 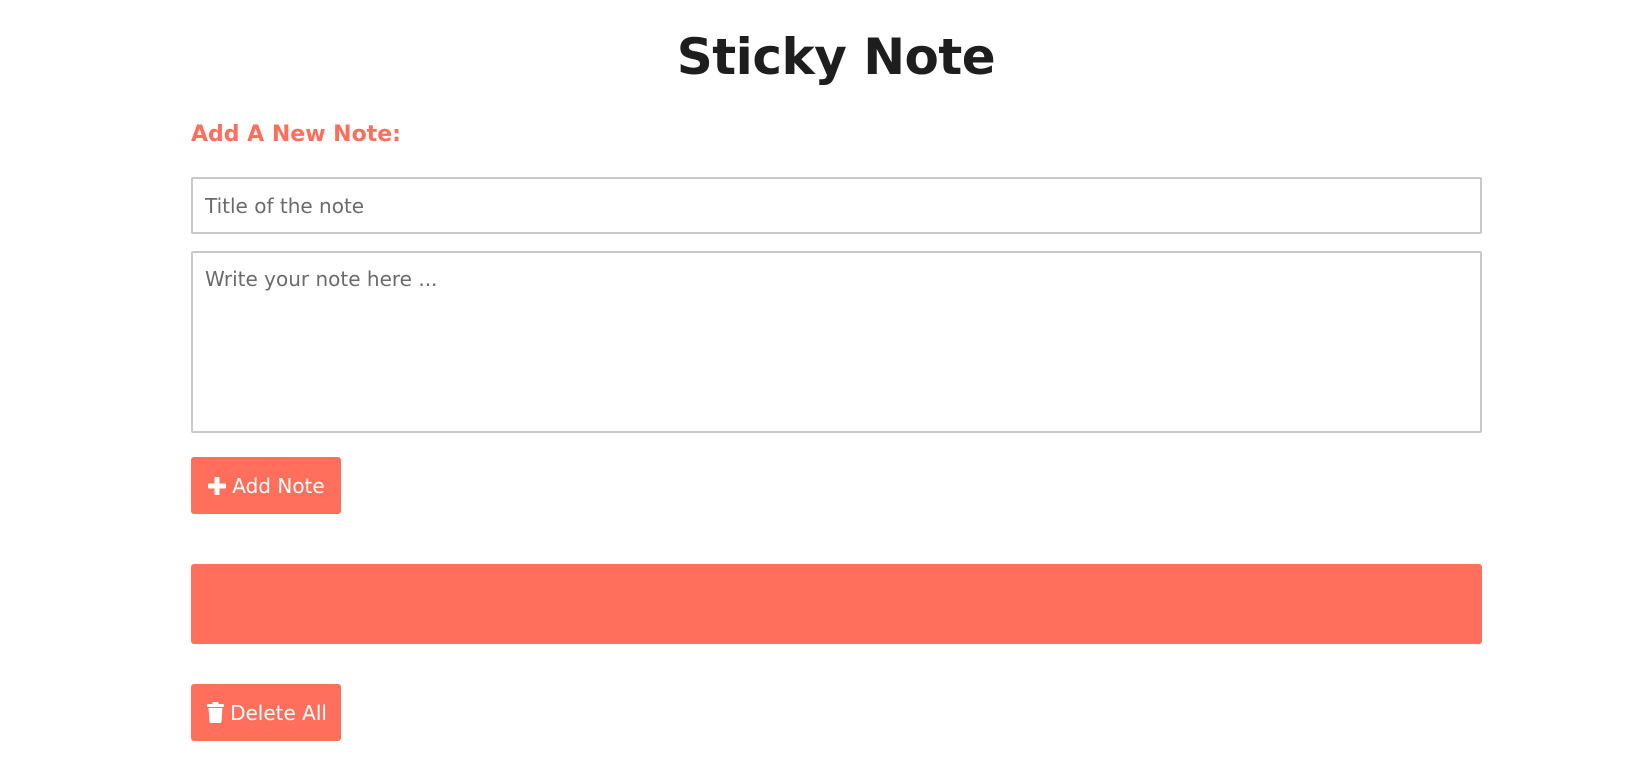 I want to click on delete-all-button: Delete All, so click(x=266, y=712).